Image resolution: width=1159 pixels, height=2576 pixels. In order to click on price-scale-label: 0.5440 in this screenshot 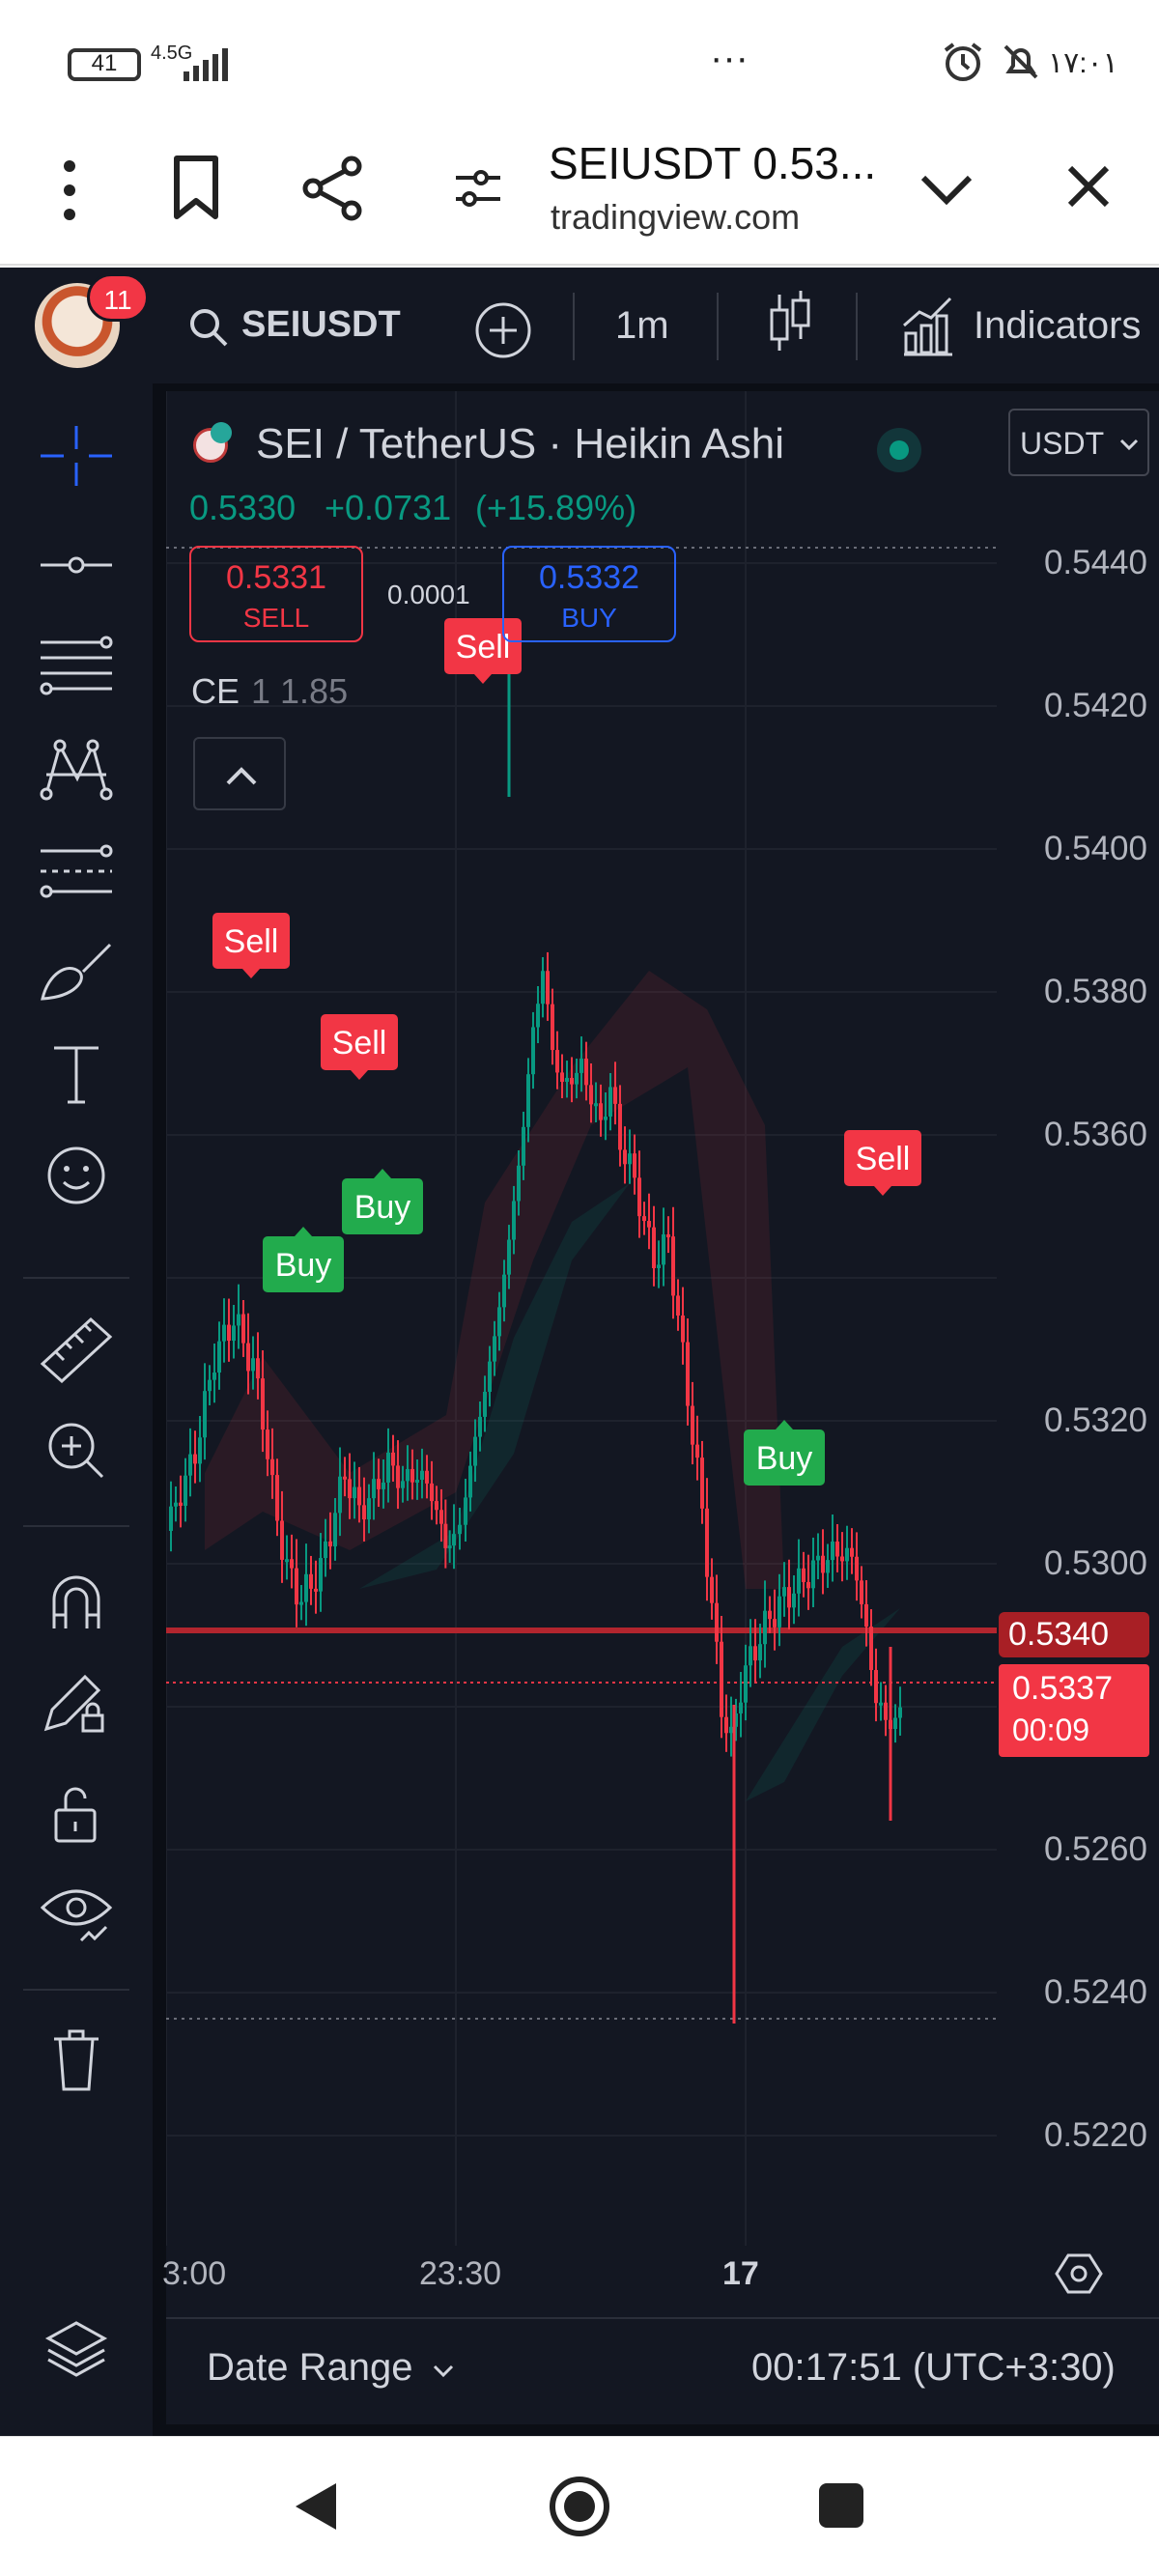, I will do `click(1095, 562)`.